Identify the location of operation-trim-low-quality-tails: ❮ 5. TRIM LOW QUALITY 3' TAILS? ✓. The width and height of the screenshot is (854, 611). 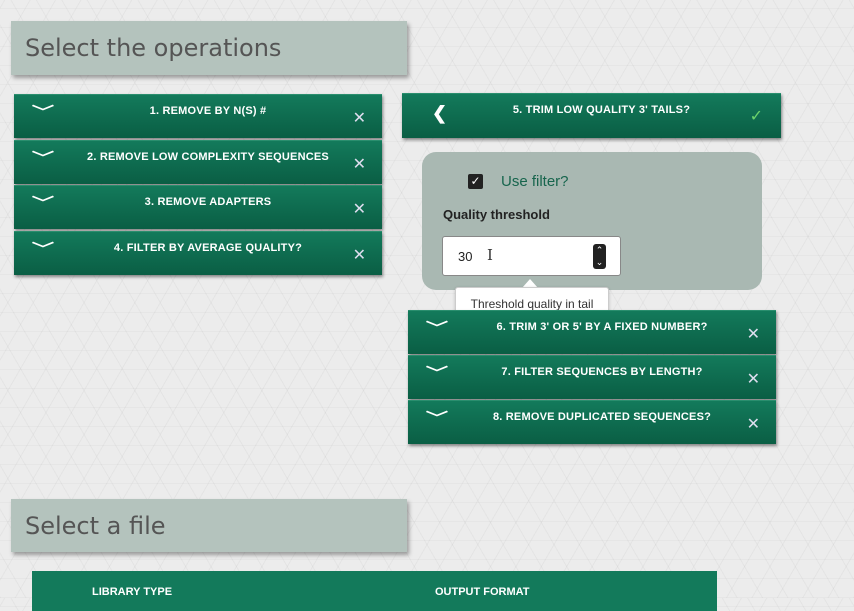
(591, 115).